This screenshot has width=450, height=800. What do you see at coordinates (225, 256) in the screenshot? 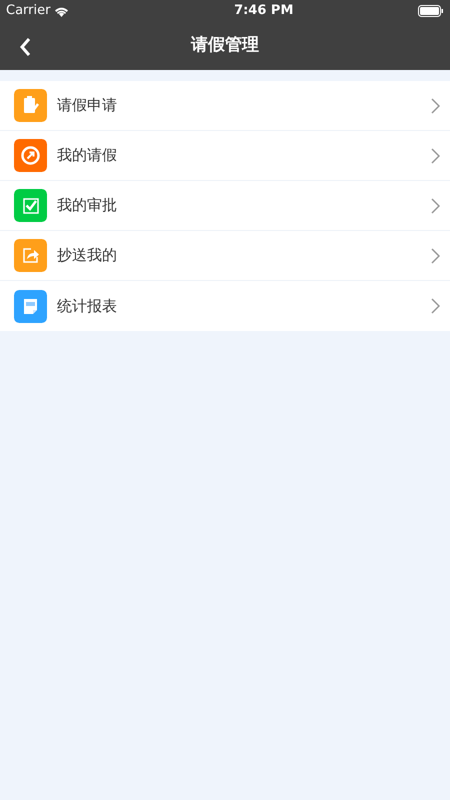
I see `menu-row: 抄送我的` at bounding box center [225, 256].